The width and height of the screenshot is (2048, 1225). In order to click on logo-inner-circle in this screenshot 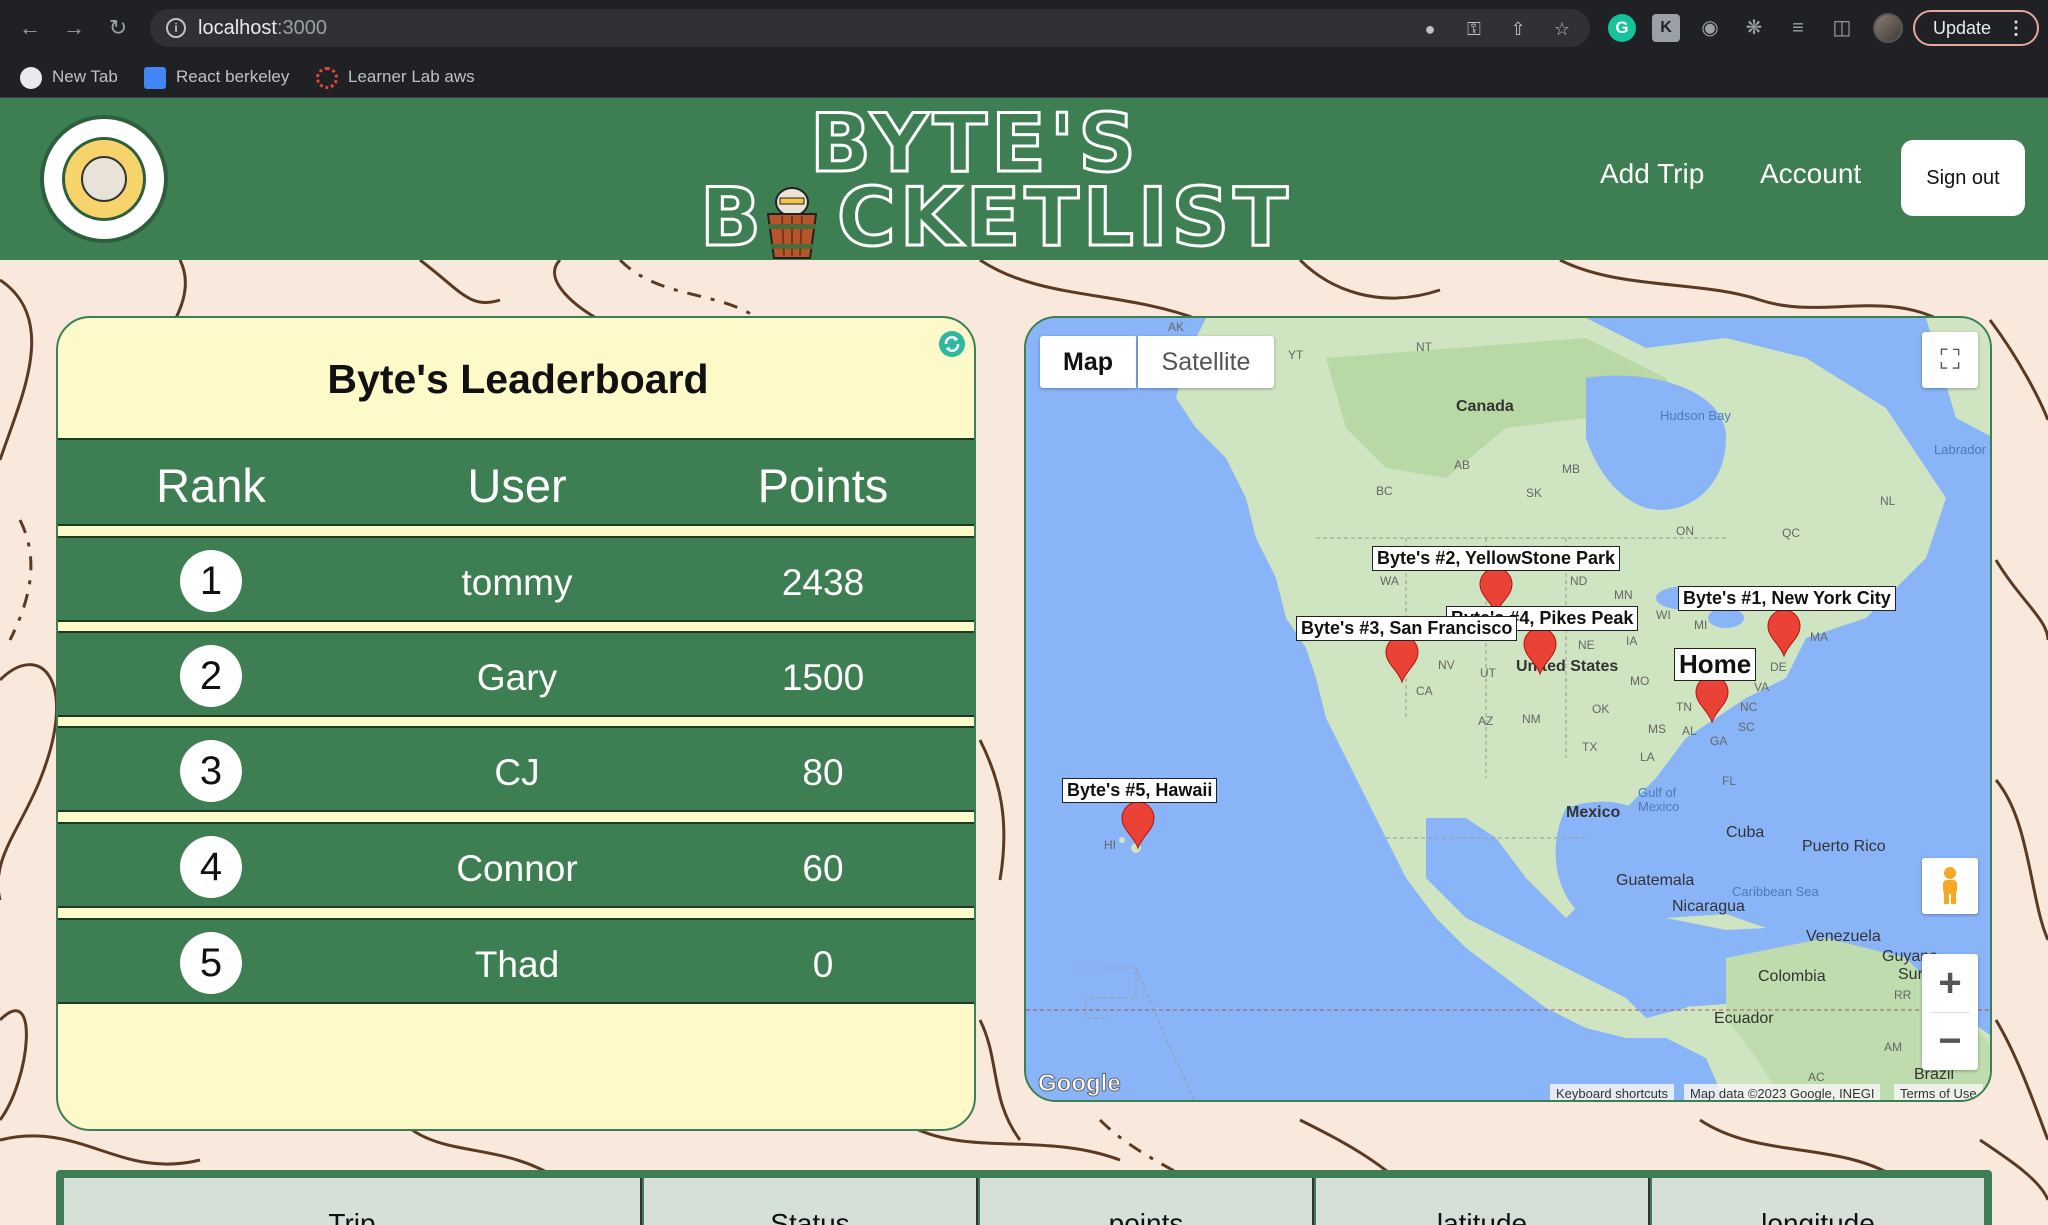, I will do `click(104, 179)`.